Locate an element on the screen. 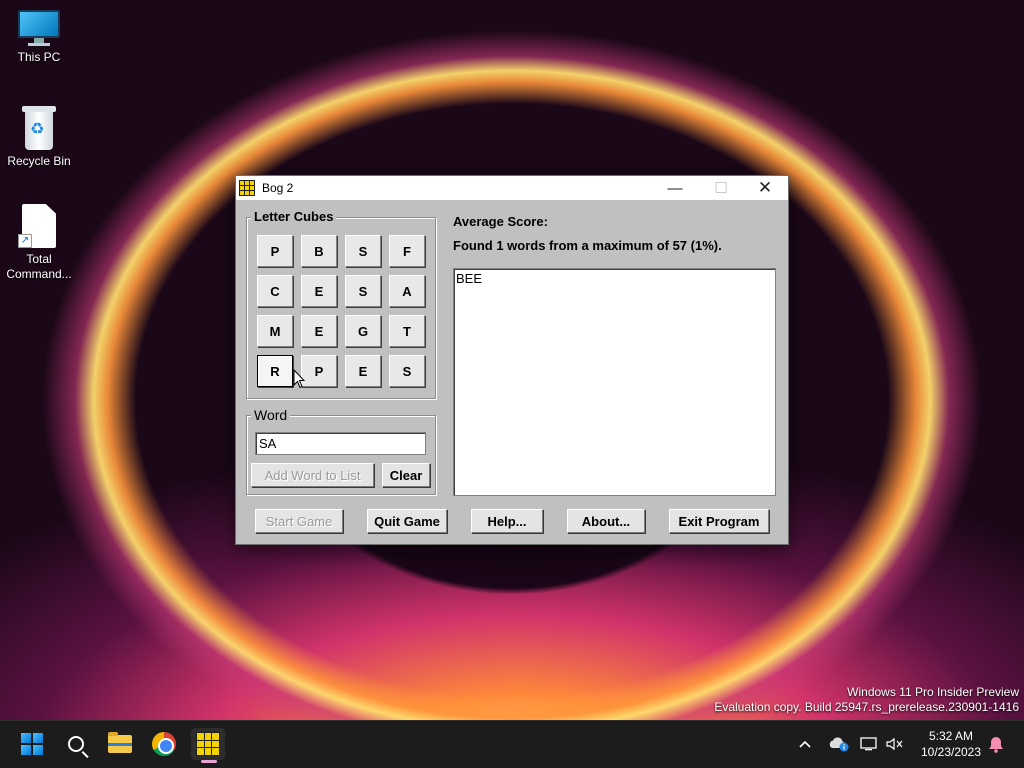  clock-time: 5:32 AM is located at coordinates (951, 736).